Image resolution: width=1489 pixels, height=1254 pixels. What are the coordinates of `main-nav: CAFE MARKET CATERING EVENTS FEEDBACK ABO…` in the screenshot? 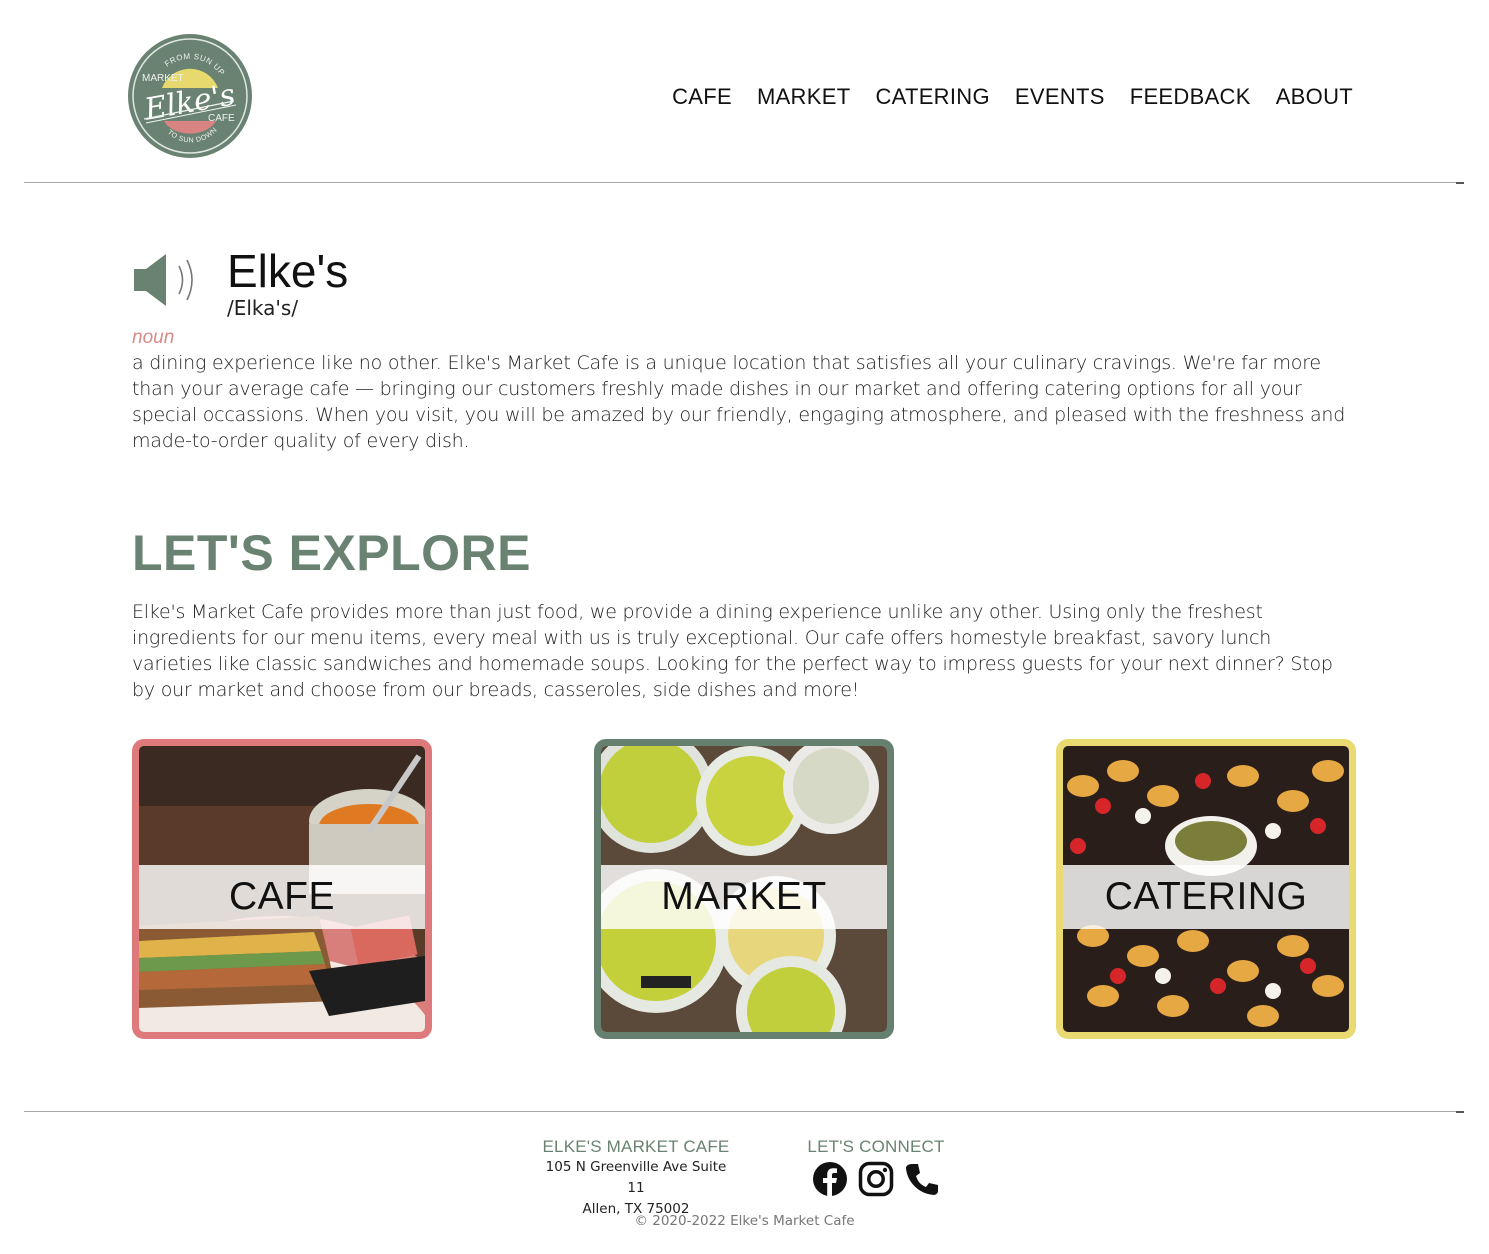 It's located at (1012, 97).